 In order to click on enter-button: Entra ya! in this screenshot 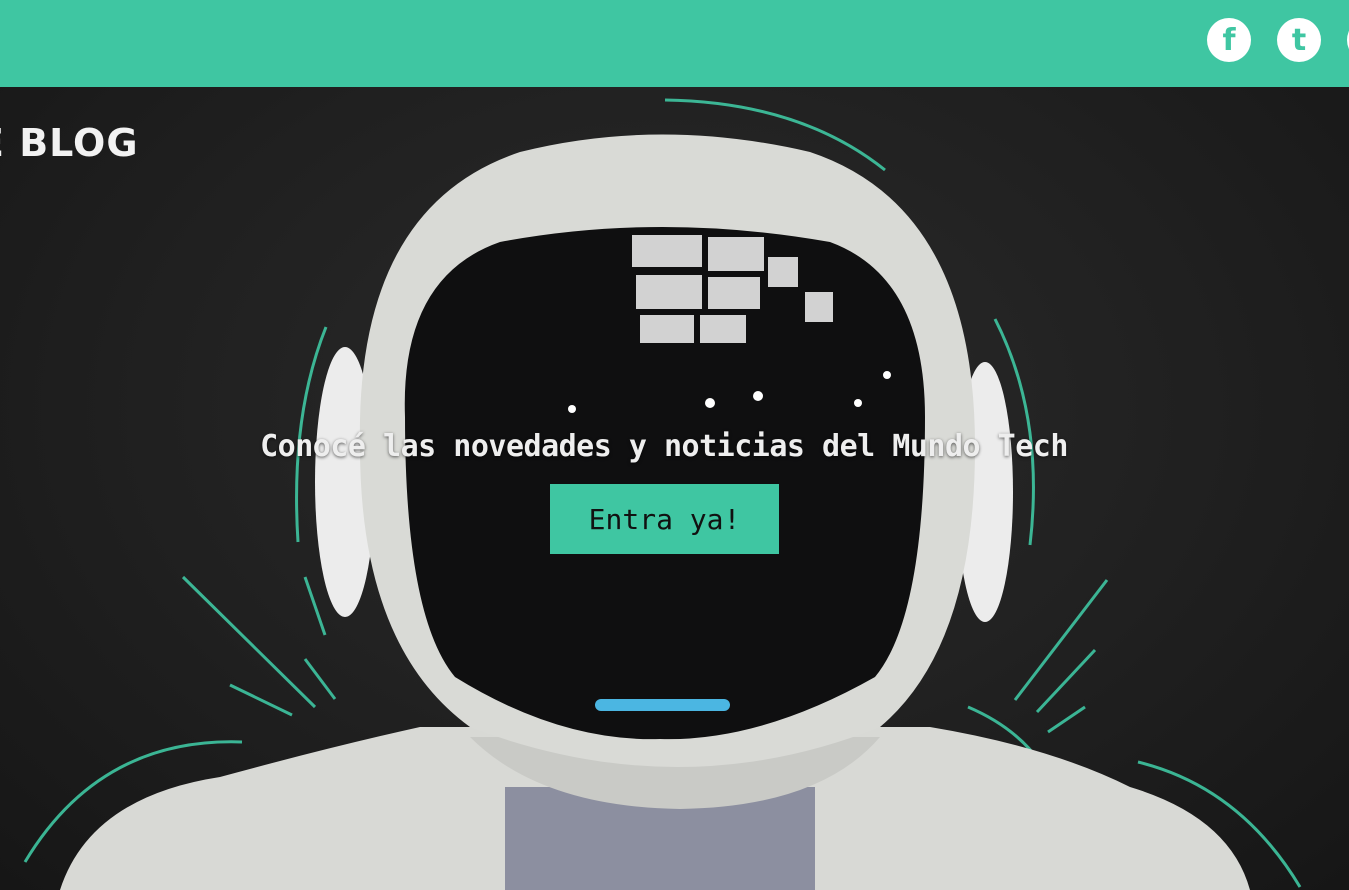, I will do `click(664, 519)`.